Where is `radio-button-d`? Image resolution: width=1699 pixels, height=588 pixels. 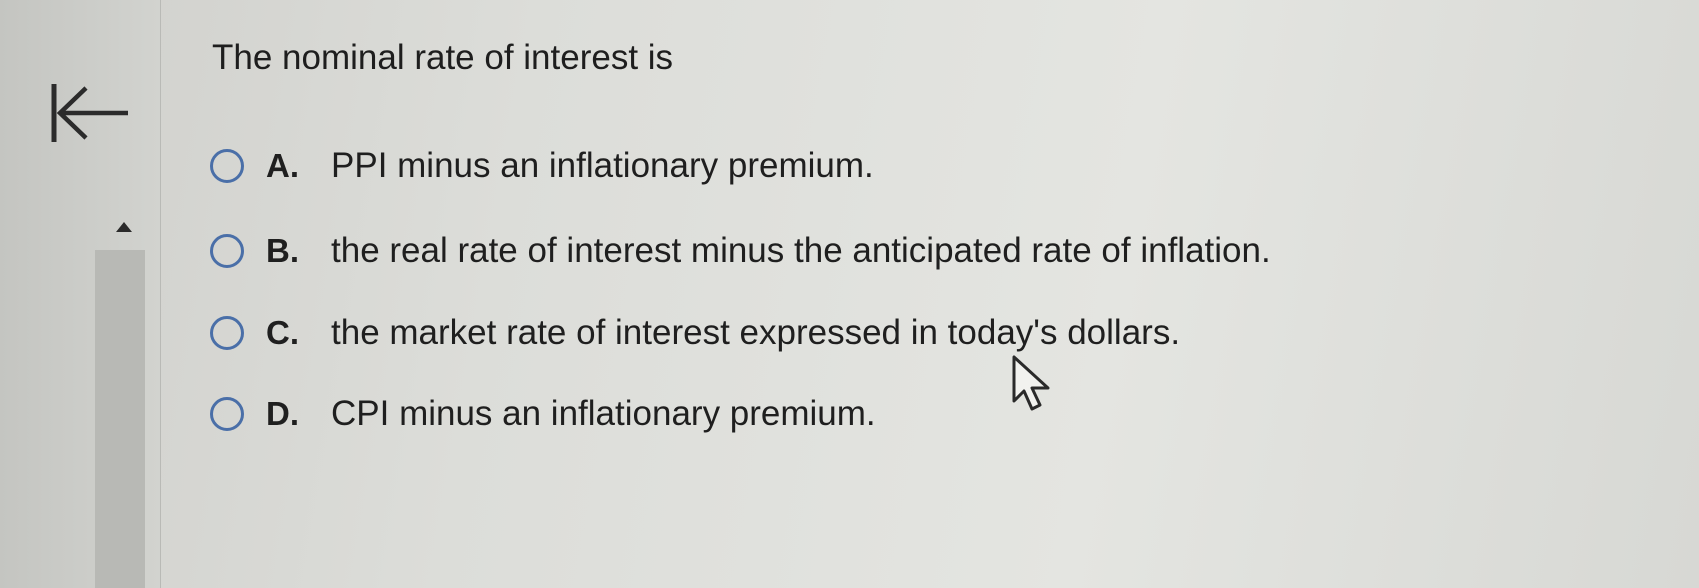 radio-button-d is located at coordinates (227, 414).